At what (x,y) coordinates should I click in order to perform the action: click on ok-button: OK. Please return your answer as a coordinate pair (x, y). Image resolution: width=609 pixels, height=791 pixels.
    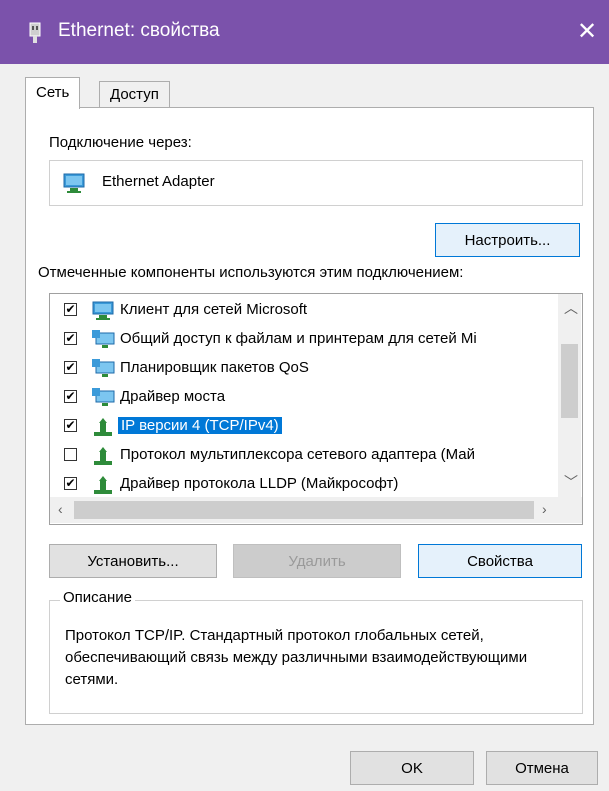
    Looking at the image, I should click on (412, 768).